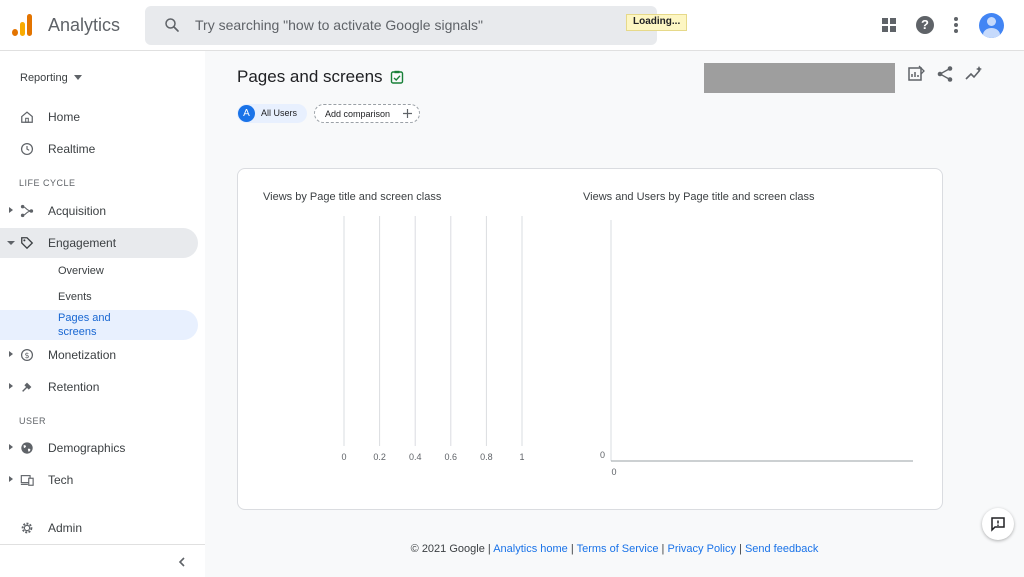 The width and height of the screenshot is (1024, 577). What do you see at coordinates (521, 457) in the screenshot?
I see `x-tick-label: 1` at bounding box center [521, 457].